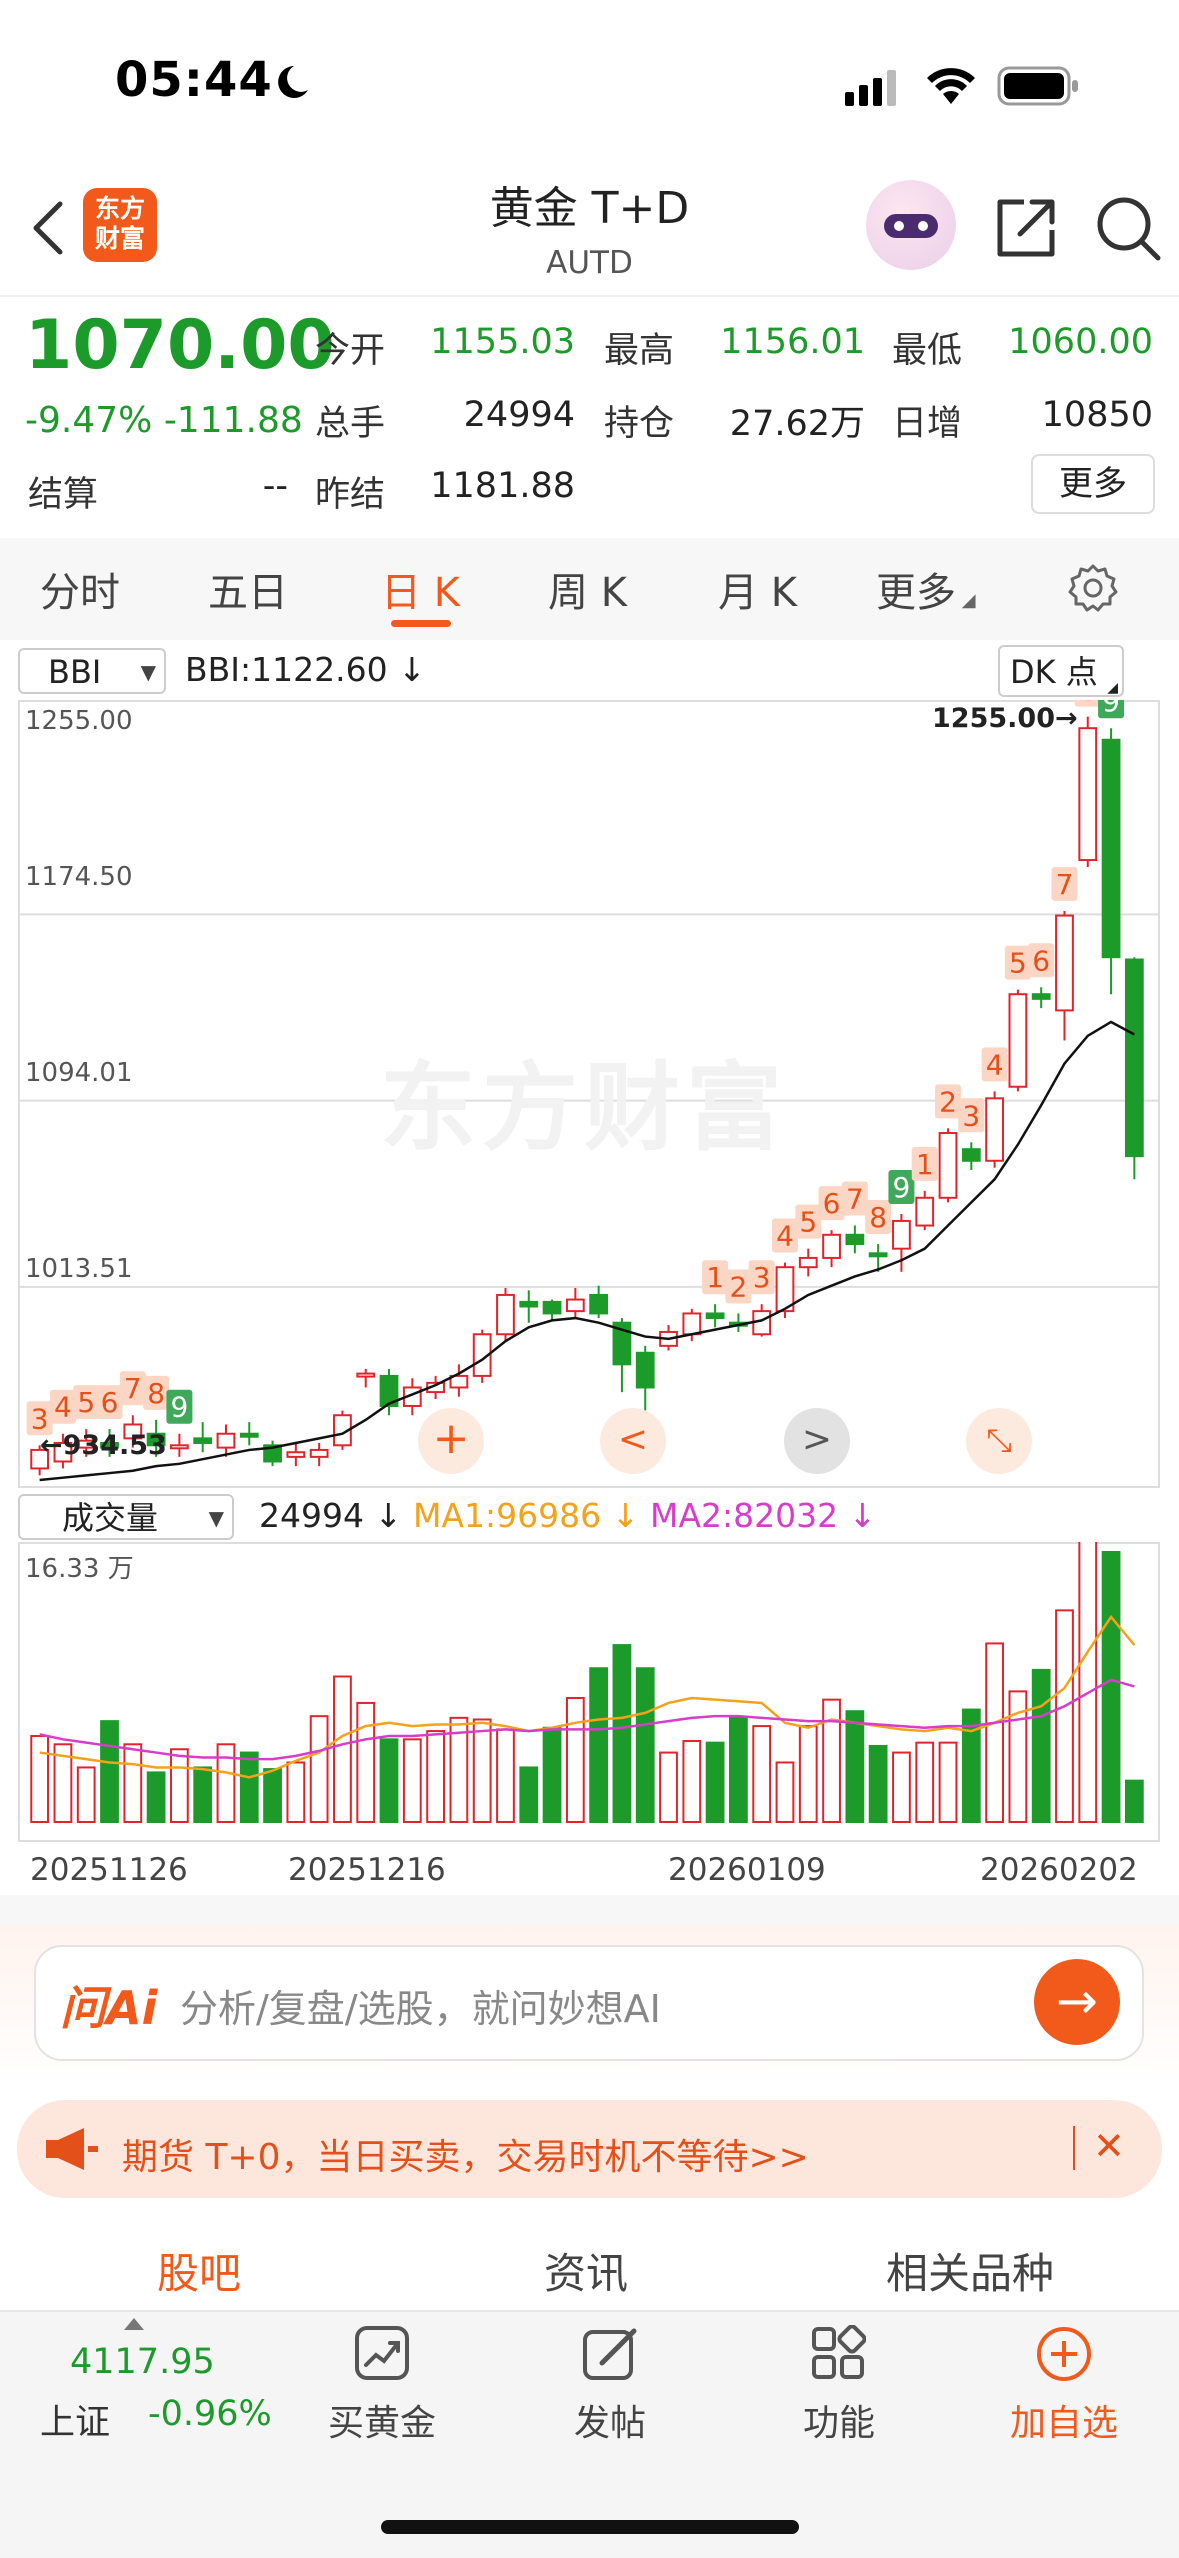 Image resolution: width=1179 pixels, height=2558 pixels. Describe the element at coordinates (757, 589) in the screenshot. I see `tab-monthly-k: 月 K` at that location.